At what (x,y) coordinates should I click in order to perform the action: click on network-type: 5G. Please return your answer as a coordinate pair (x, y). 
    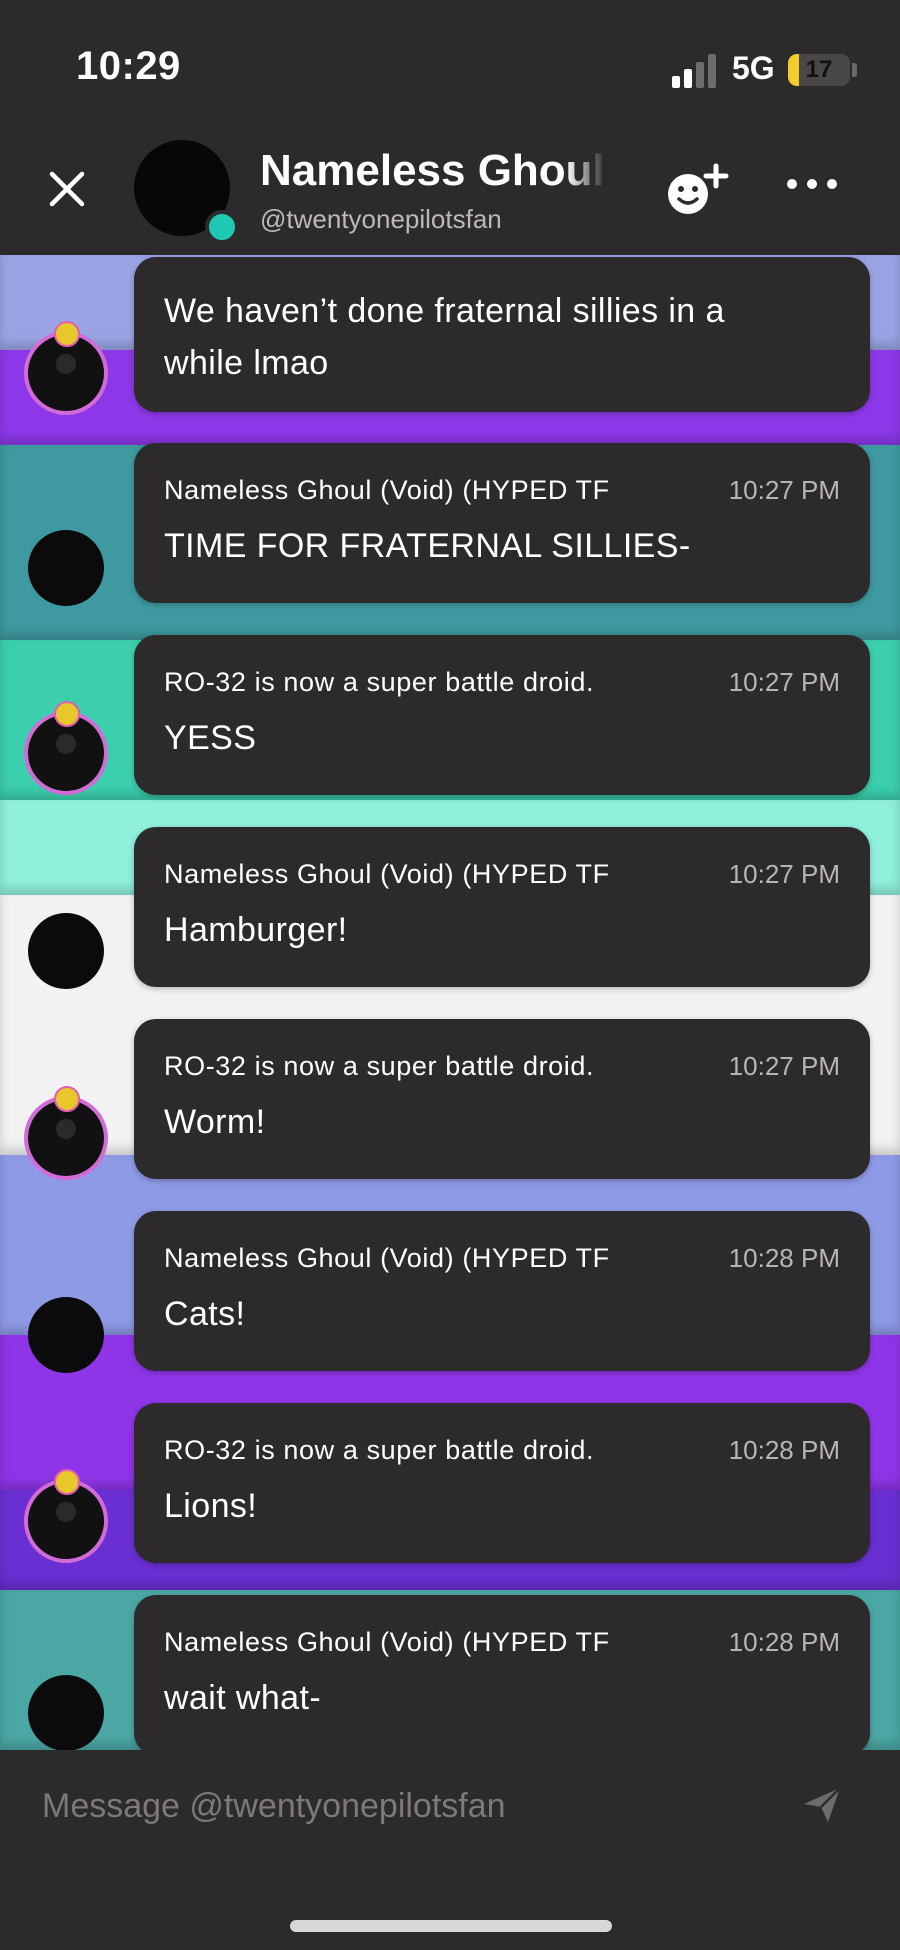
    Looking at the image, I should click on (753, 68).